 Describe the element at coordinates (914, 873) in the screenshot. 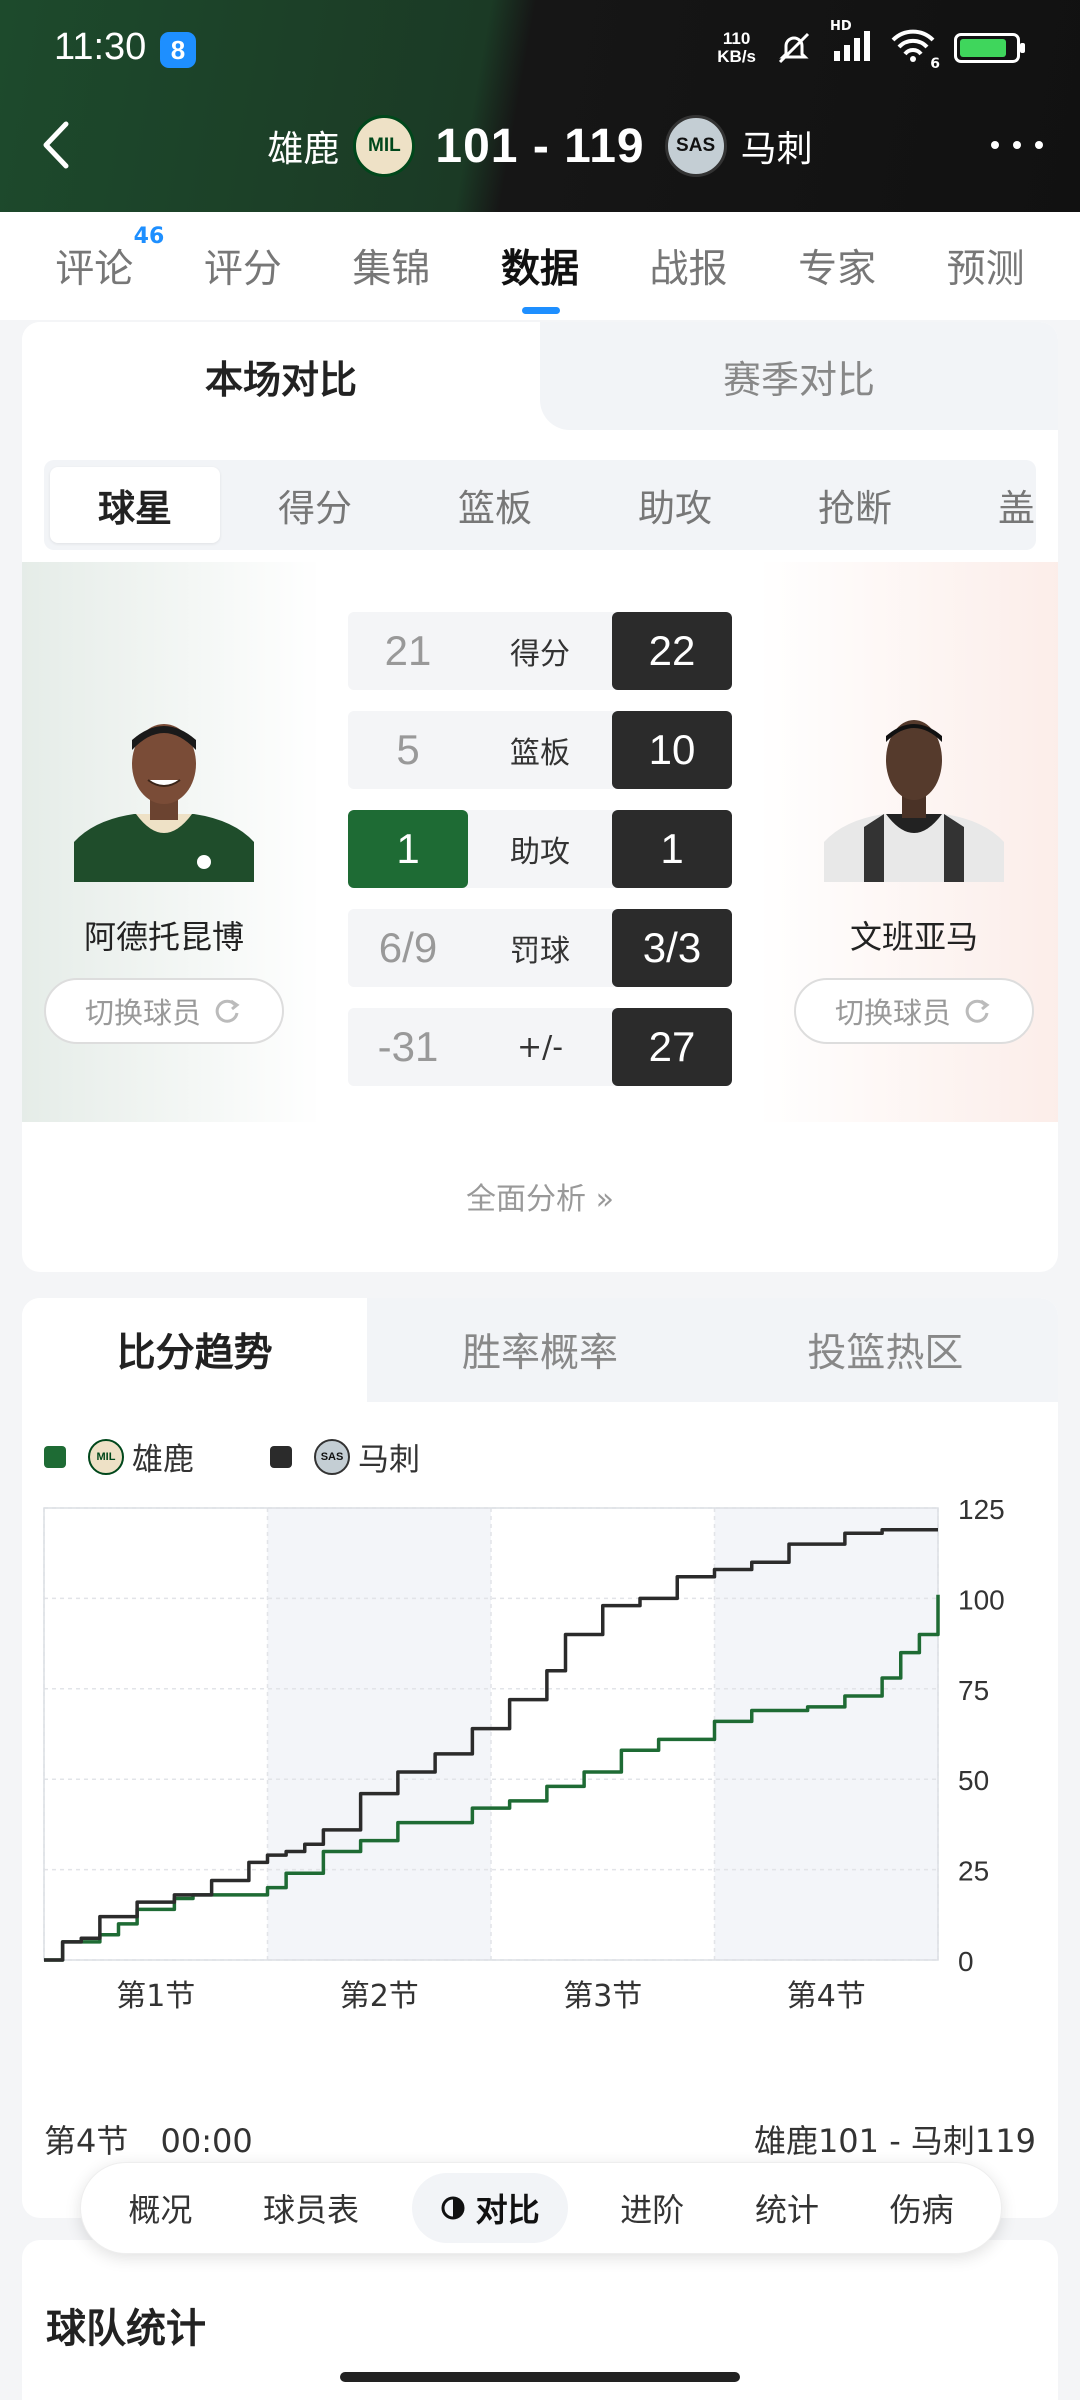

I see `right-player: 文班亚马 切换球员` at that location.